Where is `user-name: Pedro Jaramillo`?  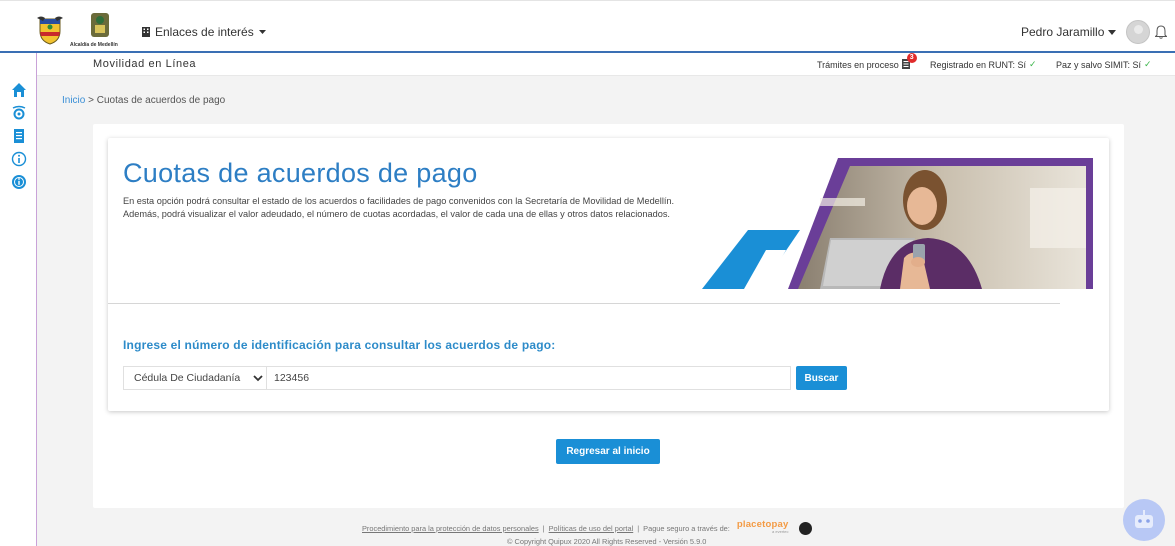
user-name: Pedro Jaramillo is located at coordinates (1063, 32).